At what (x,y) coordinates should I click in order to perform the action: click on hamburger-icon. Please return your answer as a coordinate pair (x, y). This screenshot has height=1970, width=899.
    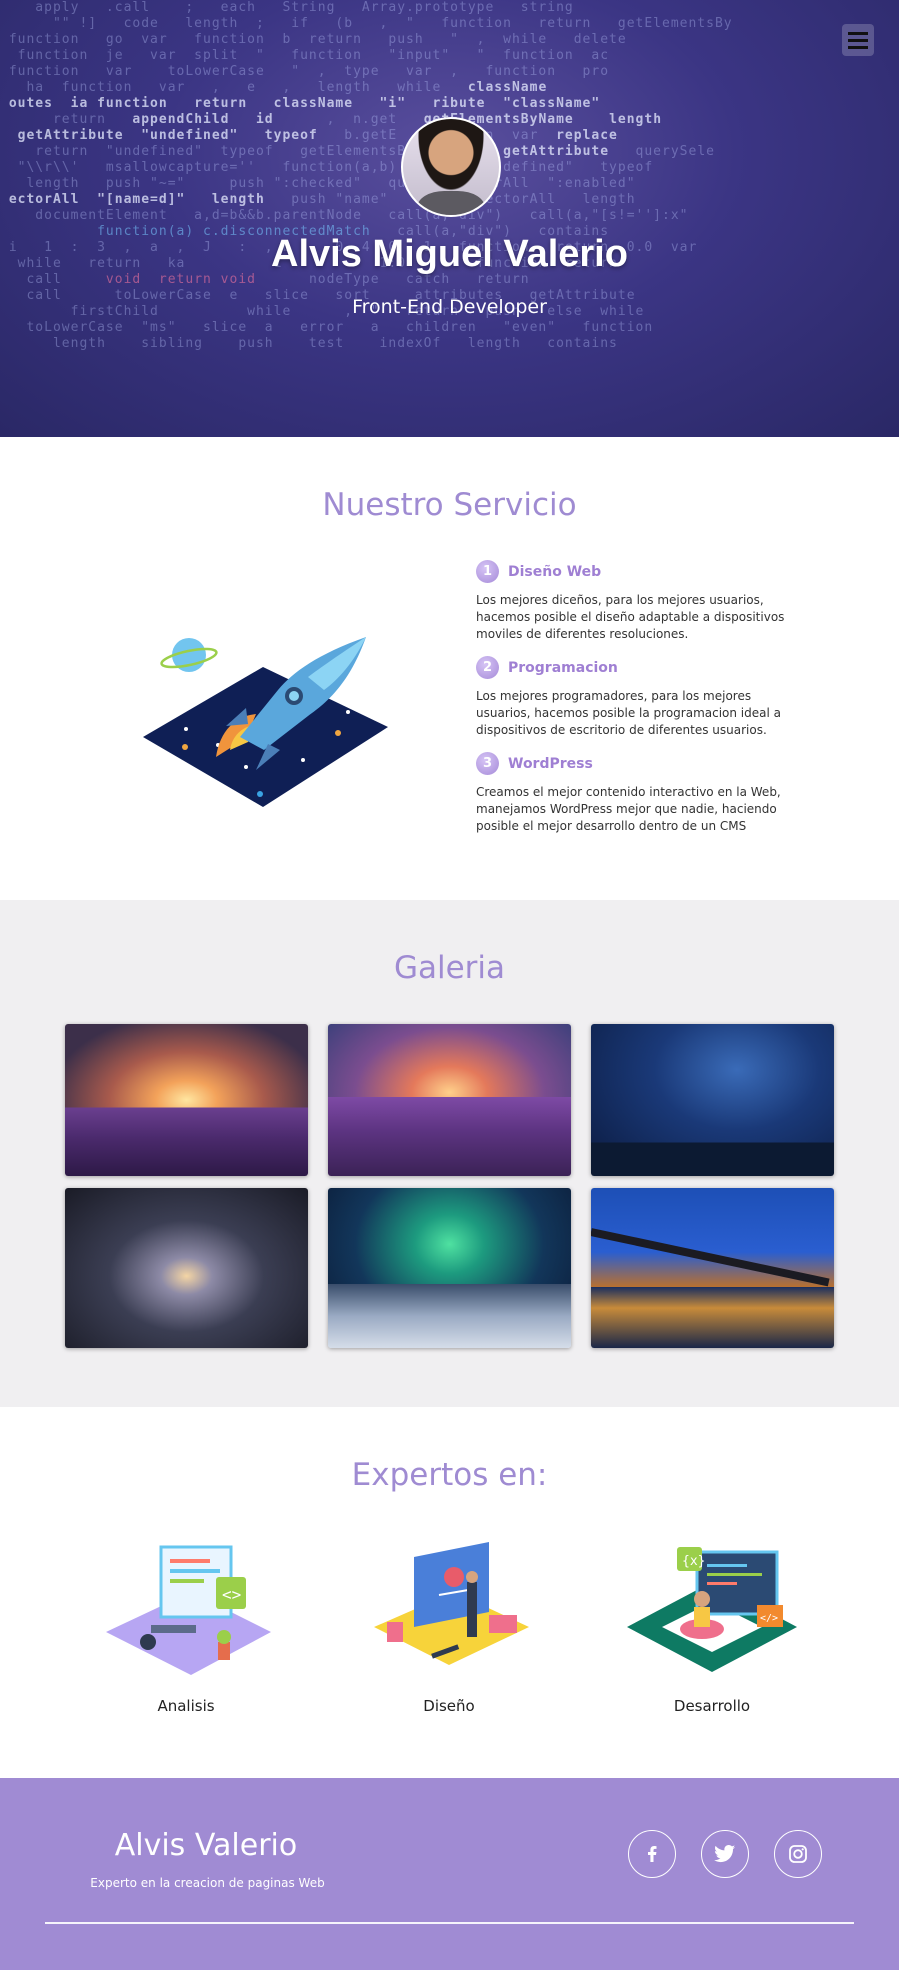
    Looking at the image, I should click on (858, 40).